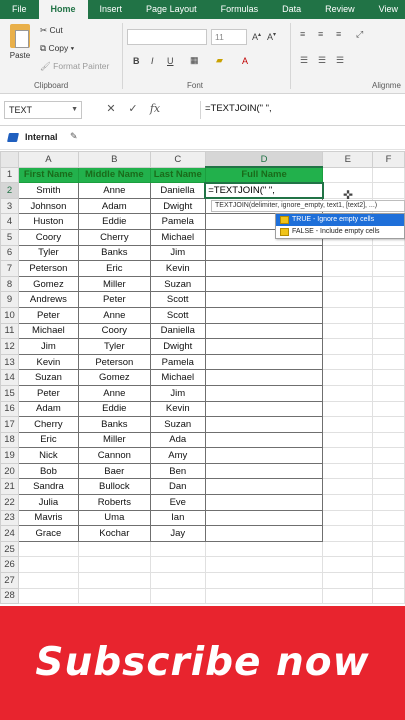 The image size is (405, 720). Describe the element at coordinates (9, 331) in the screenshot. I see `row-header: 11` at that location.